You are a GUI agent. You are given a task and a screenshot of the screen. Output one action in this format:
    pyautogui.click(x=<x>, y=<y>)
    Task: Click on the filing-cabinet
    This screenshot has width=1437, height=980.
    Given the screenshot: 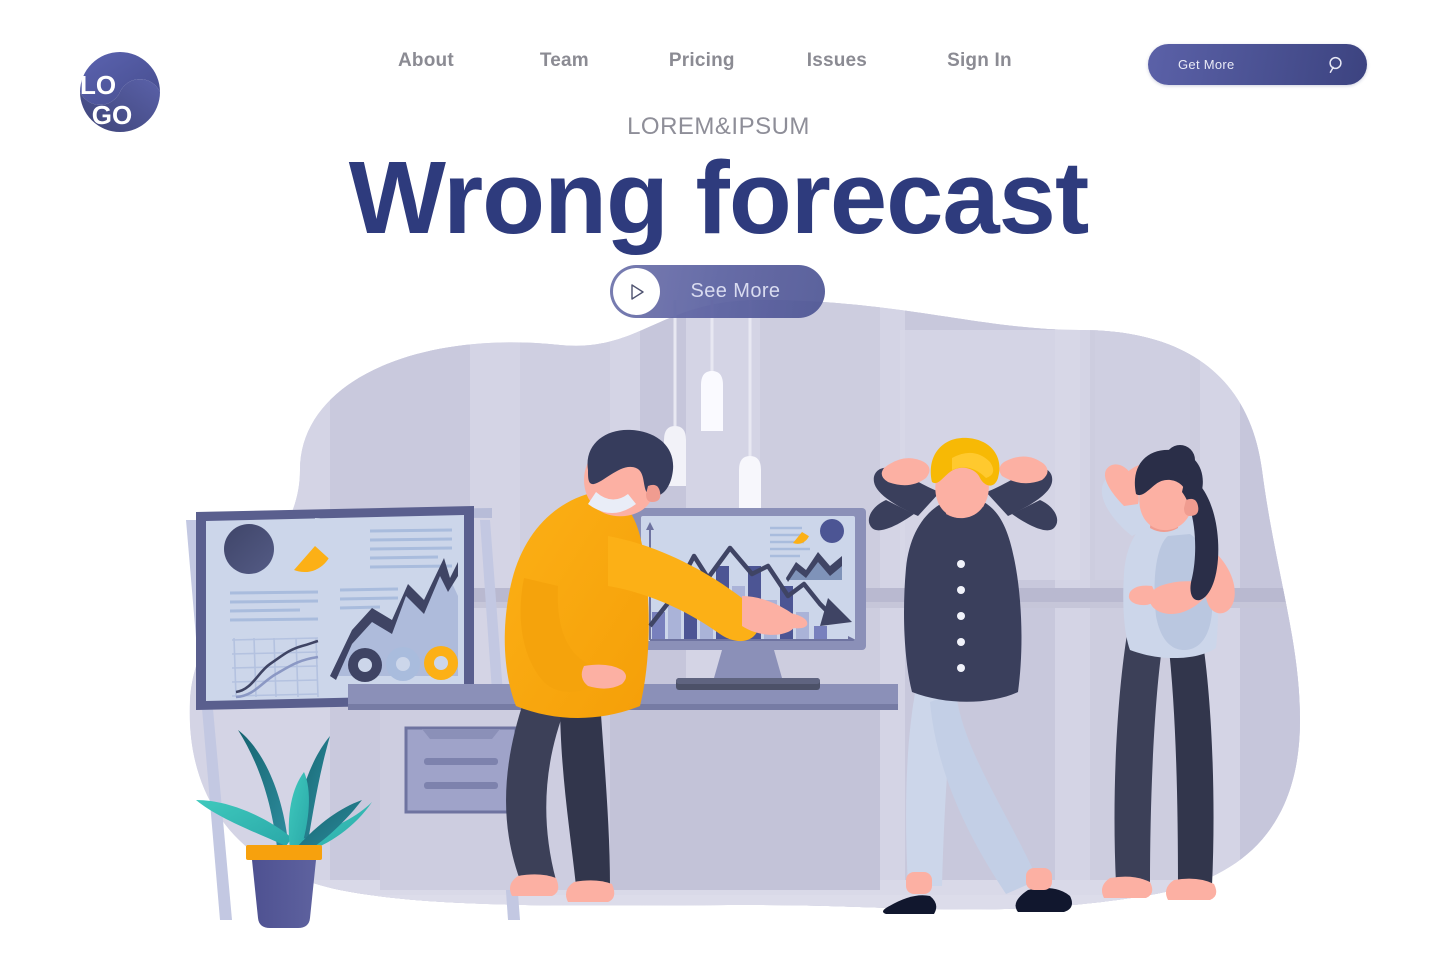 What is the action you would take?
    pyautogui.click(x=461, y=770)
    